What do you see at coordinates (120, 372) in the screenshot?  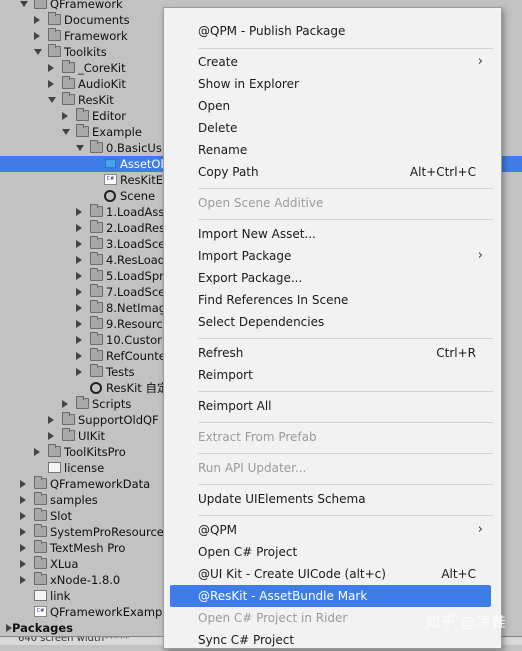 I see `tree-row-label: Tests` at bounding box center [120, 372].